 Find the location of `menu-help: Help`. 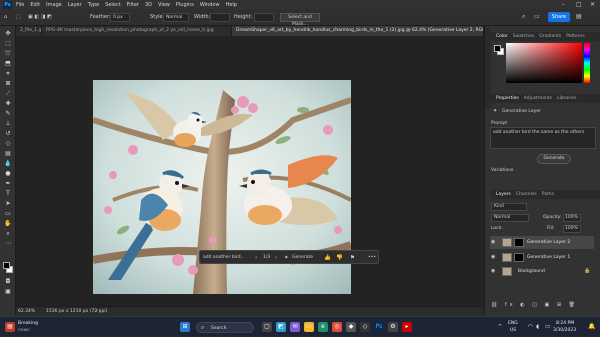

menu-help: Help is located at coordinates (231, 5).